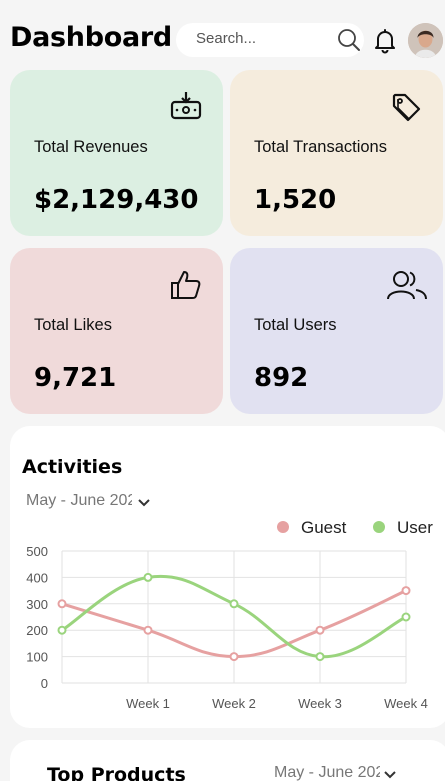  I want to click on stat-value: $2,129,430, so click(116, 200).